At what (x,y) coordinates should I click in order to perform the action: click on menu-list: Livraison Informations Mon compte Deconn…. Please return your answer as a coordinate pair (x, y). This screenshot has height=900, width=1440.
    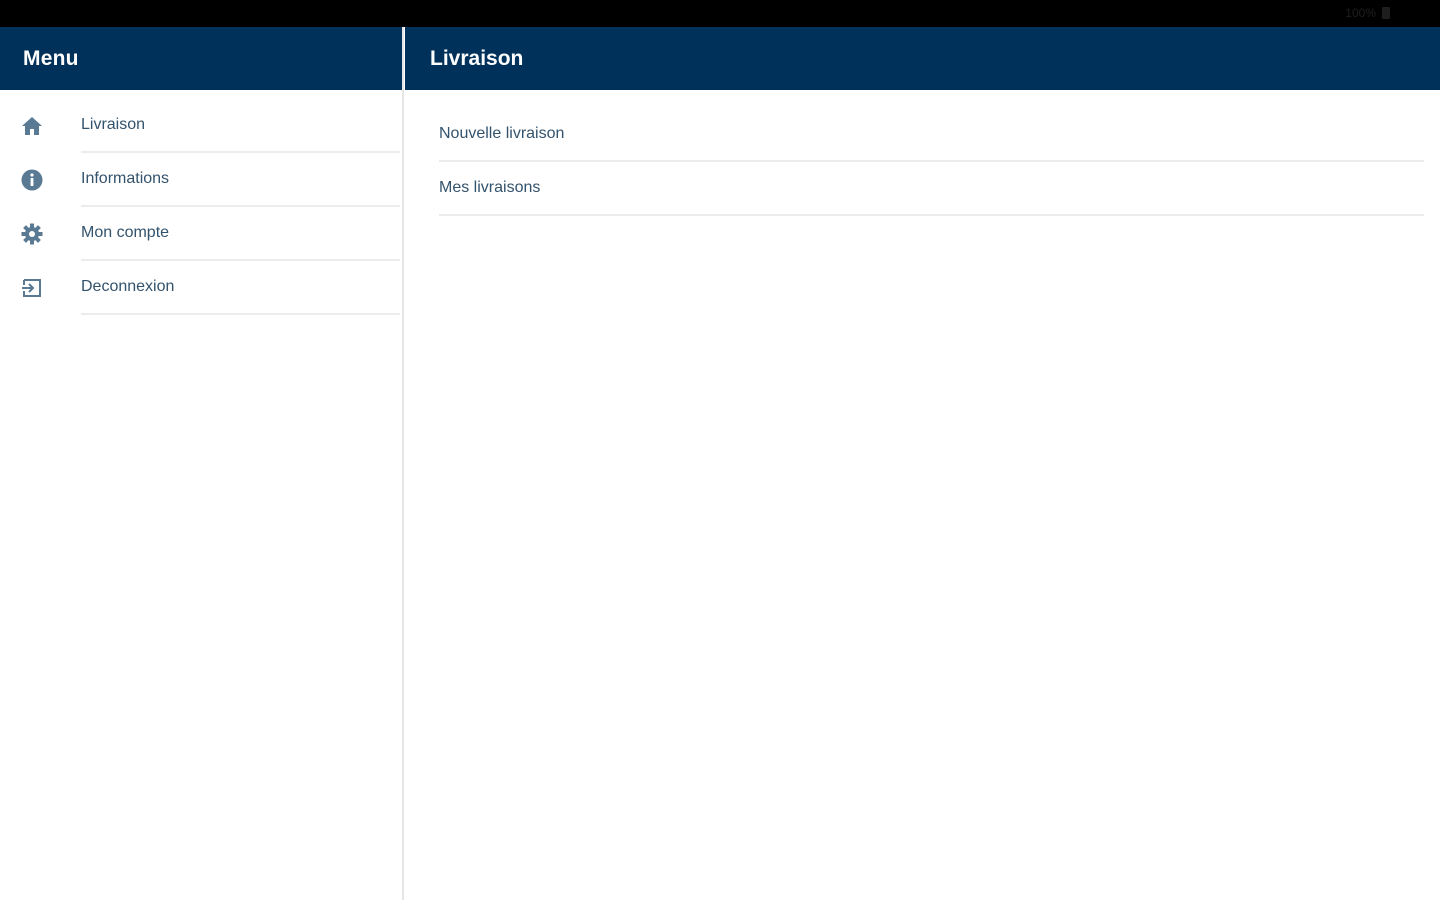
    Looking at the image, I should click on (201, 207).